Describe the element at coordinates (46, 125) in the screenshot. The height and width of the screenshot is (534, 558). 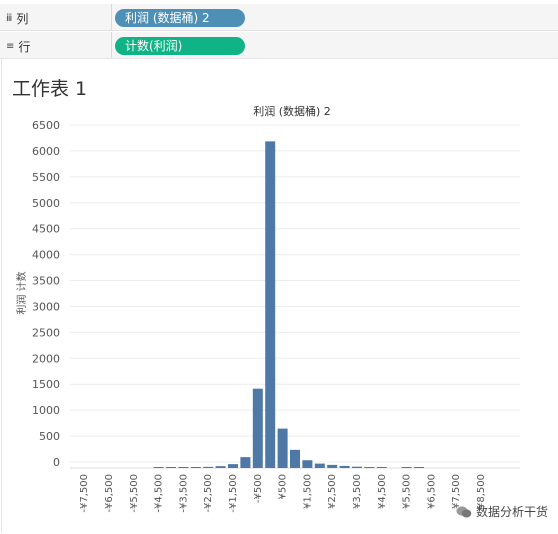
I see `y-tick-label: 6500` at that location.